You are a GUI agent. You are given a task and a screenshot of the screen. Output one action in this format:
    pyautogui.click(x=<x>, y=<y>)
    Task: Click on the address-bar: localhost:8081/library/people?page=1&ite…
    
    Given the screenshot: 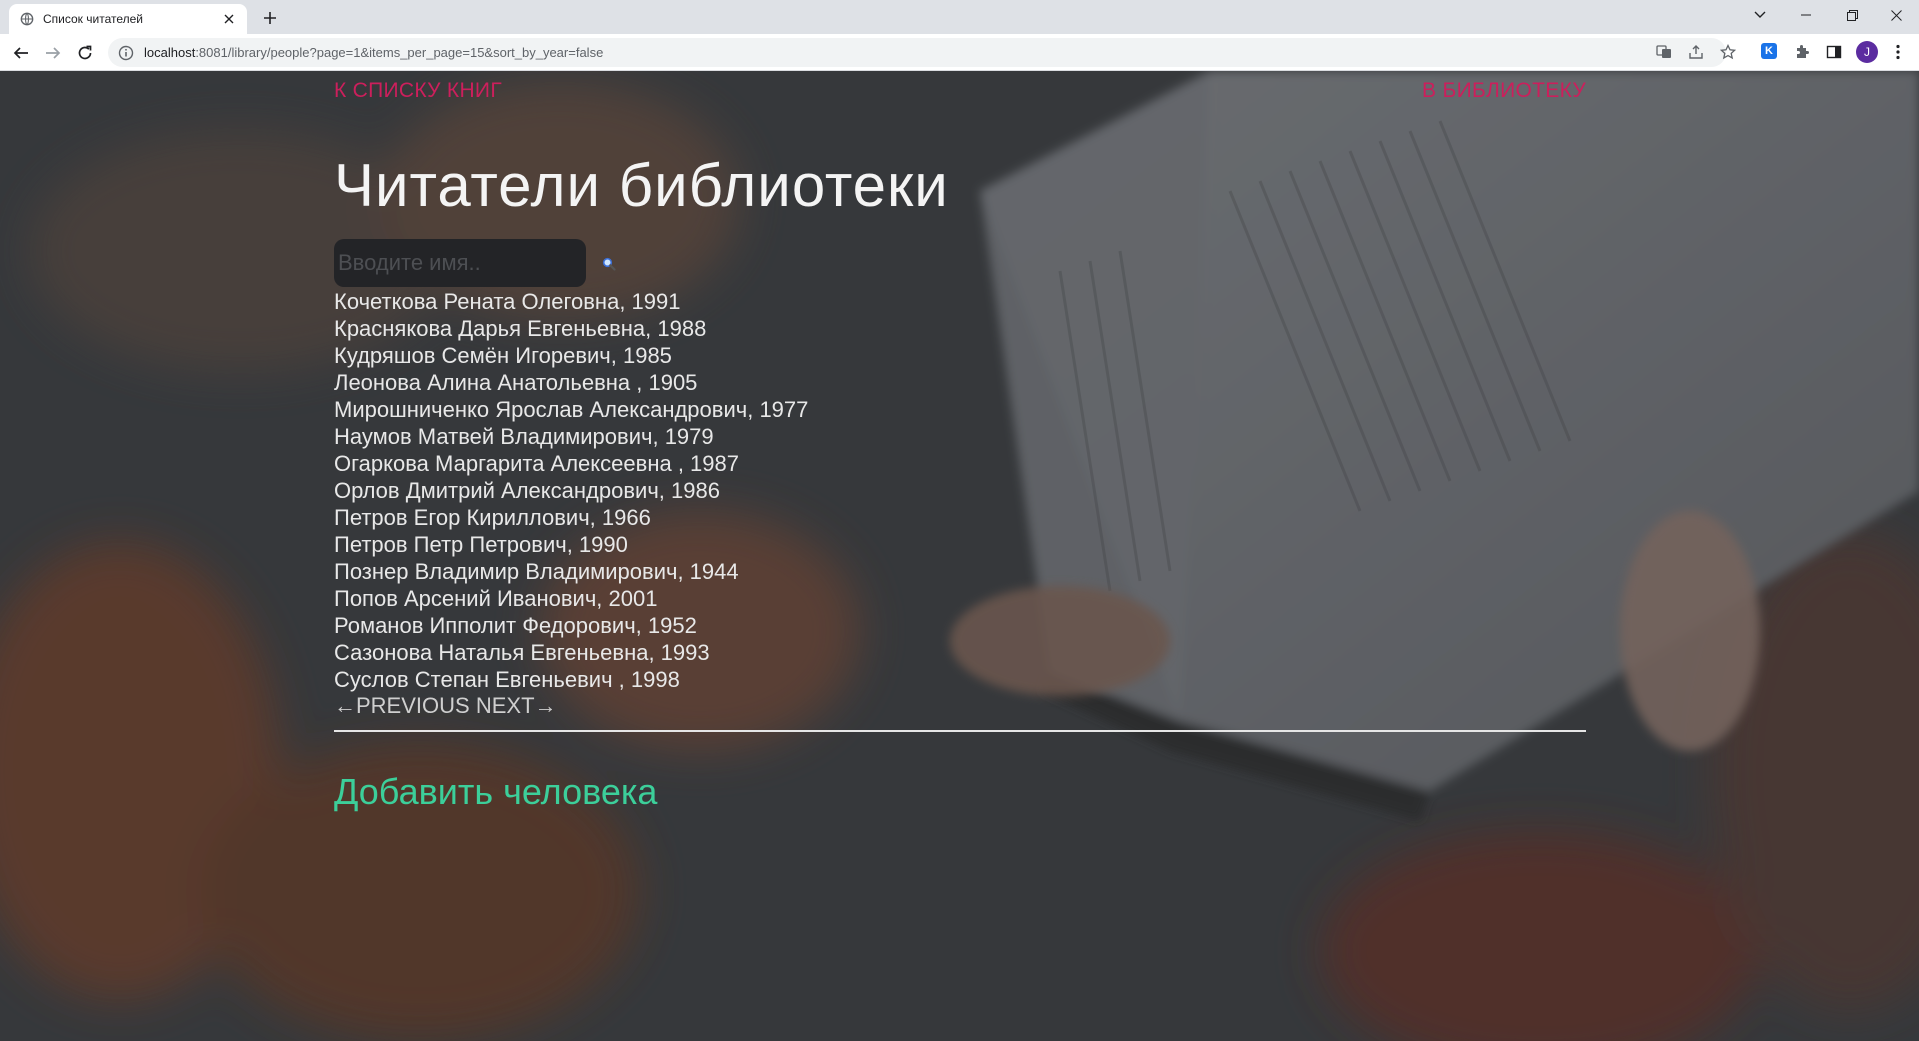 What is the action you would take?
    pyautogui.click(x=917, y=52)
    